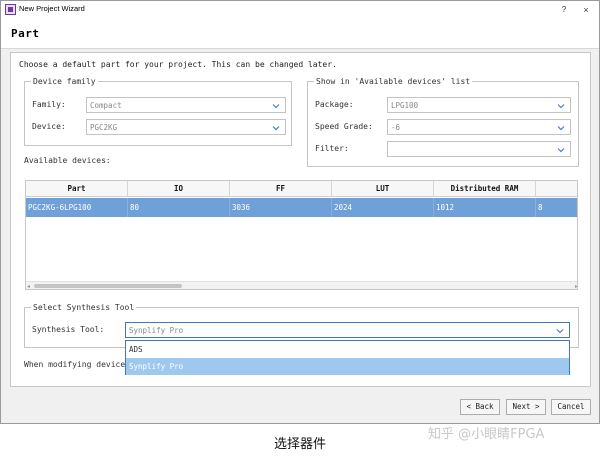 The height and width of the screenshot is (457, 600). What do you see at coordinates (301, 285) in the screenshot?
I see `horizontal-scrollbar: ◂ ▸` at bounding box center [301, 285].